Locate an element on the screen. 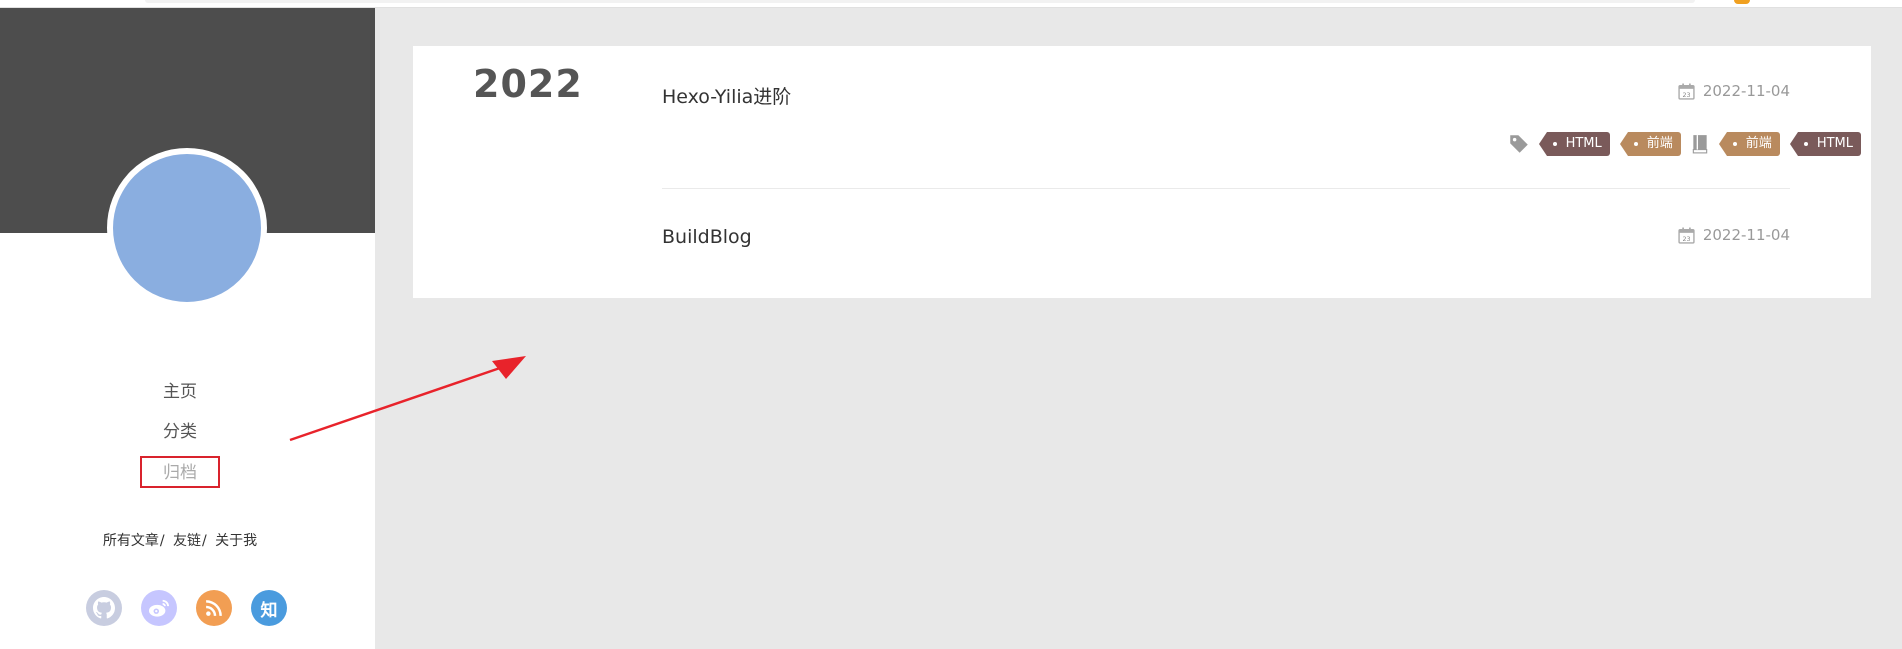 The height and width of the screenshot is (649, 1902). nav-item-archive: 归档 is located at coordinates (180, 472).